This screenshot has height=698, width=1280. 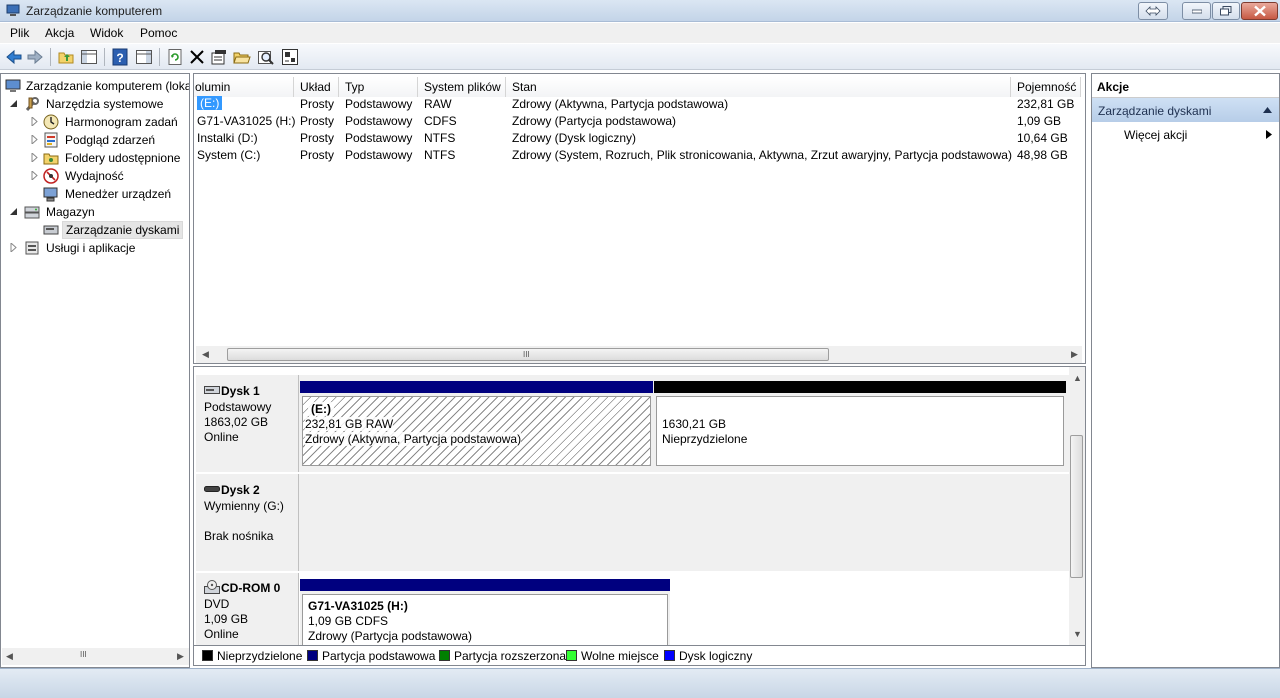 What do you see at coordinates (860, 425) in the screenshot?
I see `partition-unallocated: 1630,21 GB Nieprzydzielone` at bounding box center [860, 425].